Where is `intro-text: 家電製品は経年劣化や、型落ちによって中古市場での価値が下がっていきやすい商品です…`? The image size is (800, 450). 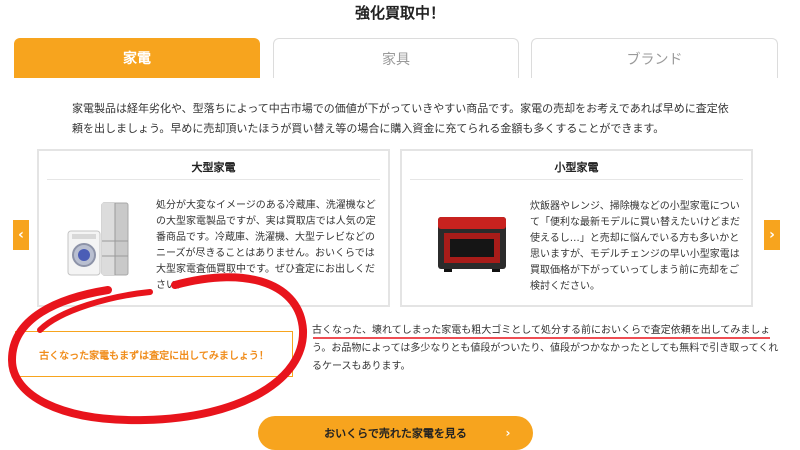 intro-text: 家電製品は経年劣化や、型落ちによって中古市場での価値が下がっていきやすい商品です… is located at coordinates (400, 118).